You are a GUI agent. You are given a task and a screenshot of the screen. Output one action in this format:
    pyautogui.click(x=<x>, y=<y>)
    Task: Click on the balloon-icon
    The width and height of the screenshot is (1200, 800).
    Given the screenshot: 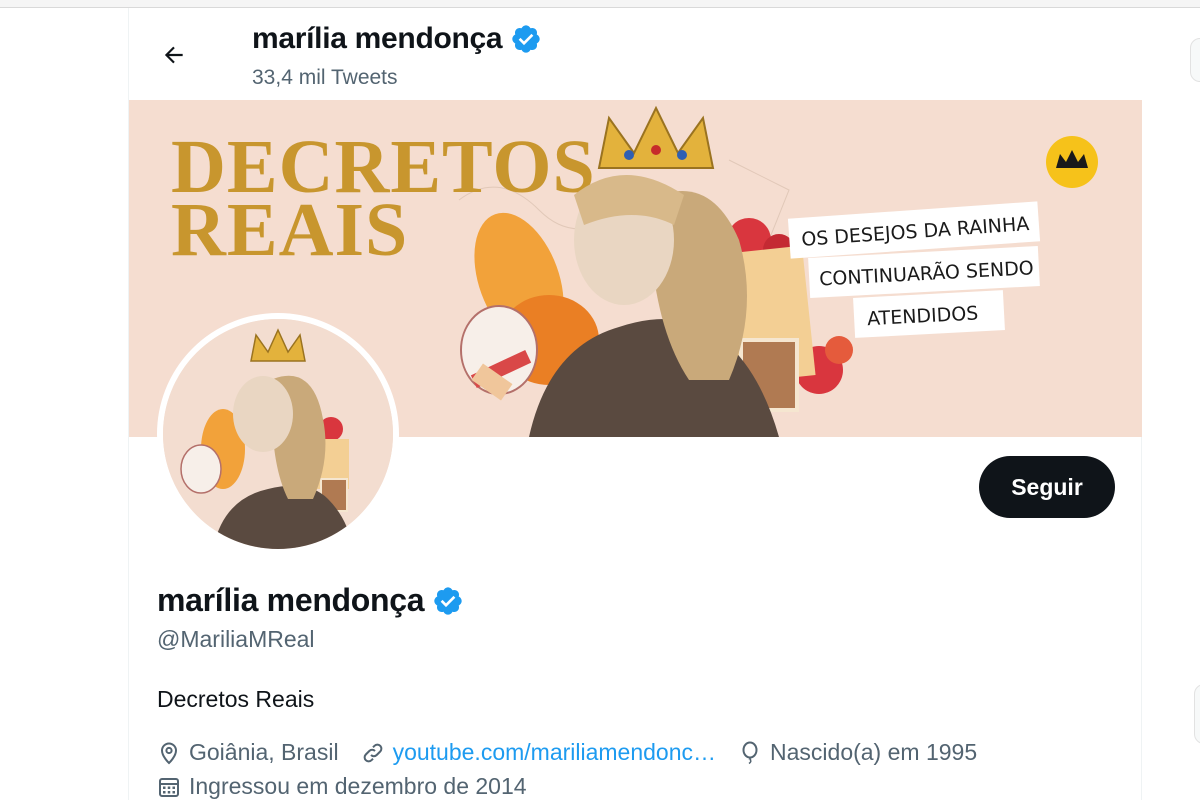 What is the action you would take?
    pyautogui.click(x=750, y=752)
    